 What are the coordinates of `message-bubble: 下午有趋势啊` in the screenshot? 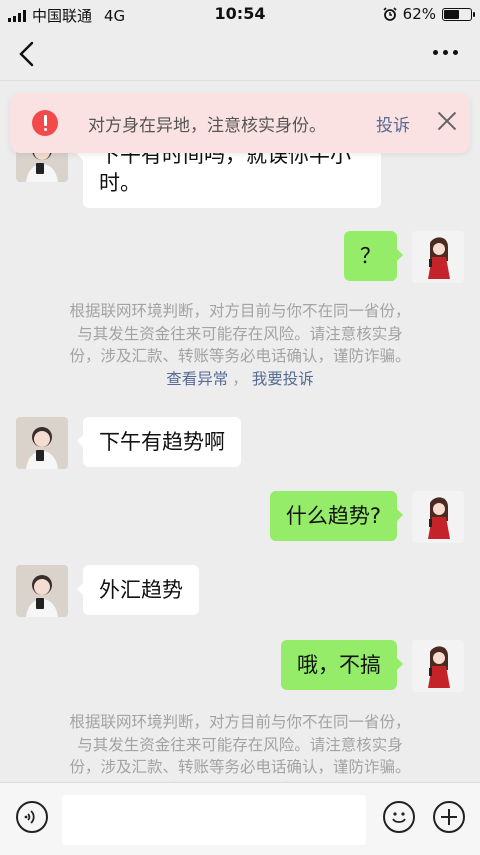 It's located at (159, 442).